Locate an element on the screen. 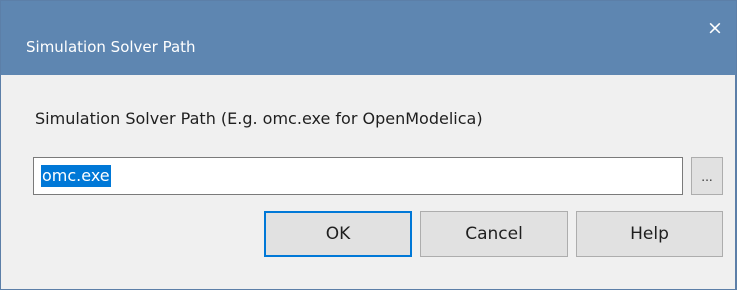  ok-button: OK is located at coordinates (338, 234).